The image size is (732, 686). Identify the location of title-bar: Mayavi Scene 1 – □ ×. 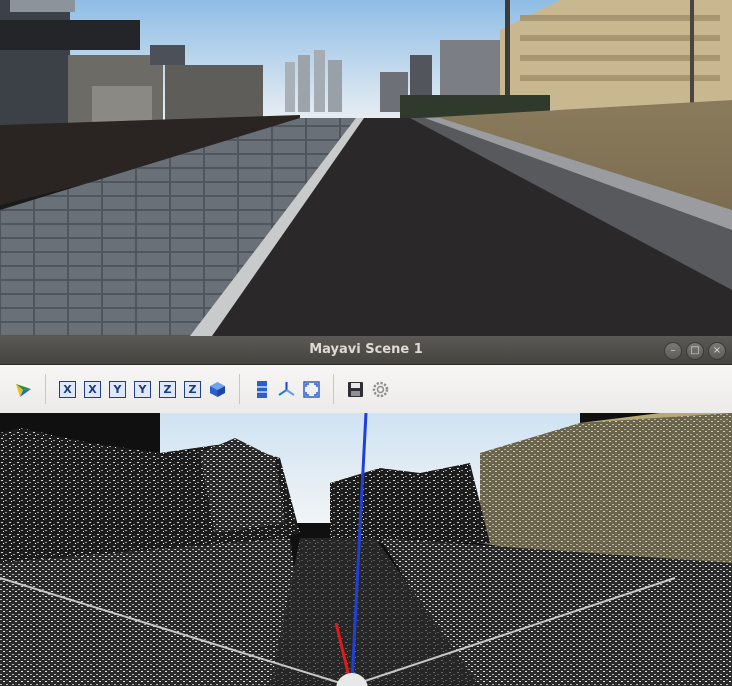
(366, 350).